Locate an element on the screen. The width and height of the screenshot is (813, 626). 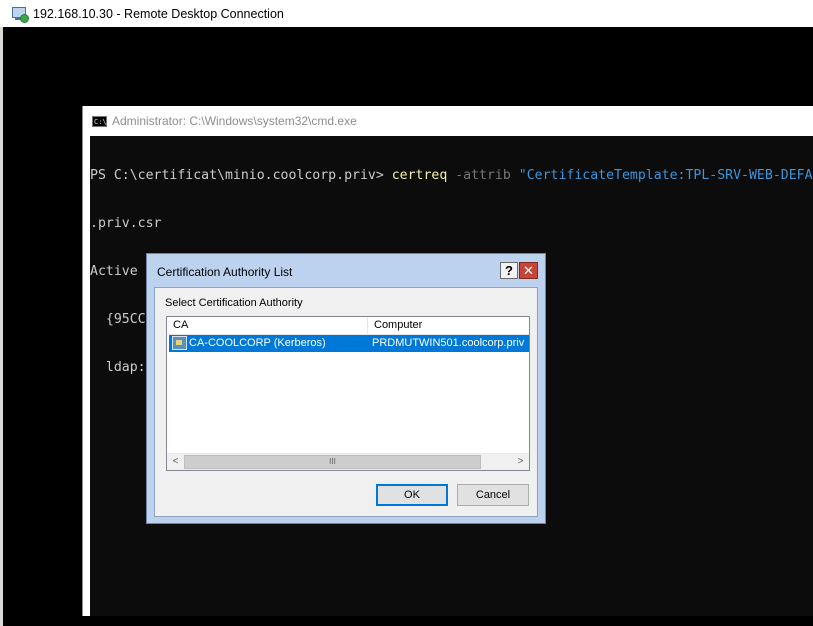
console-line: .priv.csr is located at coordinates (126, 223).